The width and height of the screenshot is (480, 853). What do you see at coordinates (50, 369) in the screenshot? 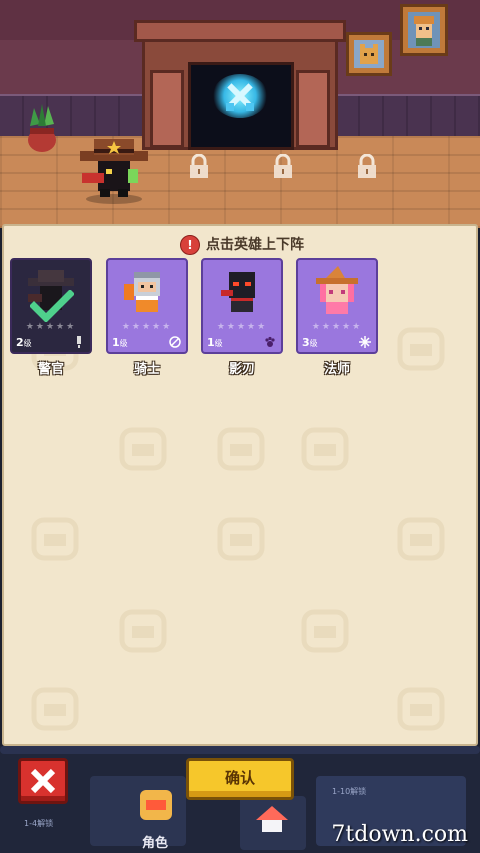
I see `hero-name-police: 警官` at bounding box center [50, 369].